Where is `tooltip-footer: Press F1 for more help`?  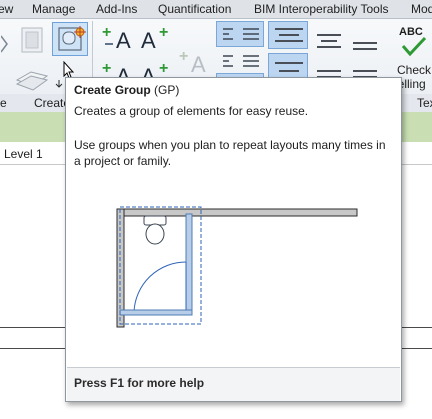
tooltip-footer: Press F1 for more help is located at coordinates (233, 384).